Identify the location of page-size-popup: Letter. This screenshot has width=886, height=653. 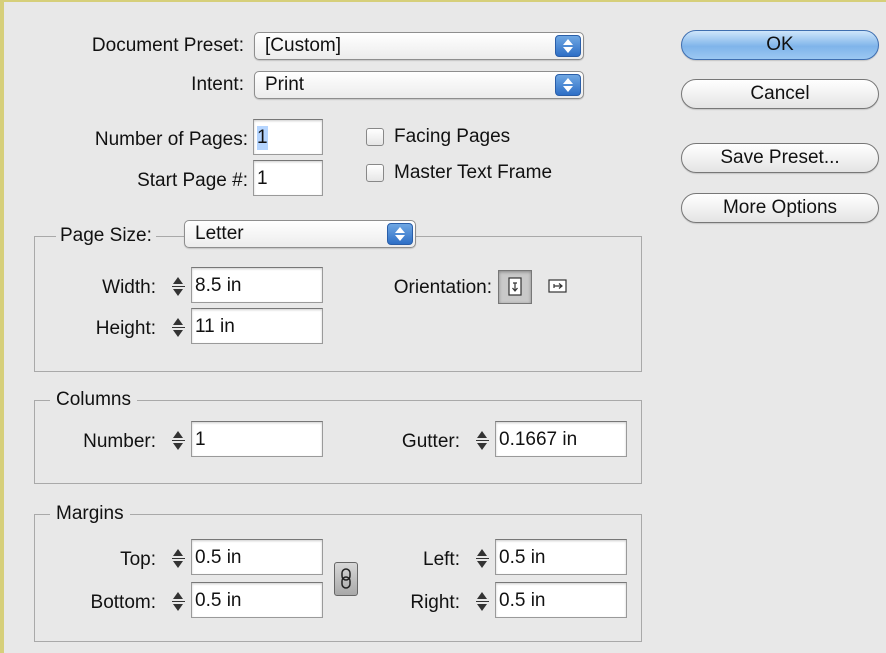
(300, 234).